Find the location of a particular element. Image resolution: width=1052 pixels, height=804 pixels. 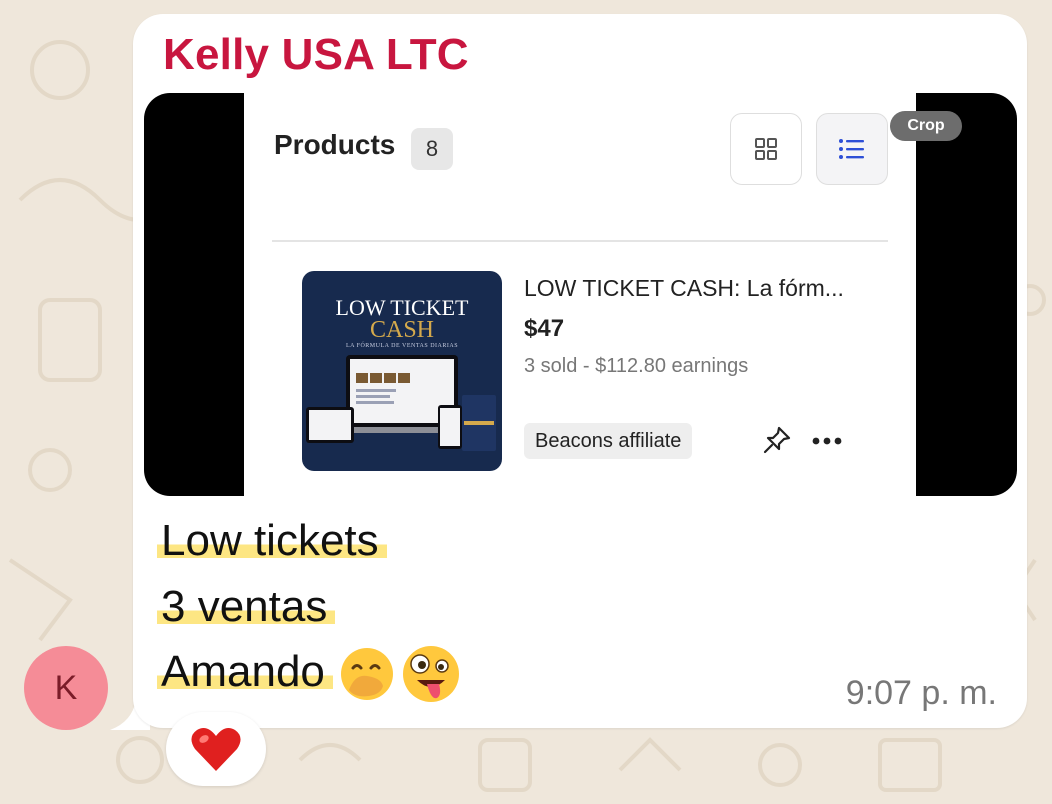

zany-face-emoji-icon is located at coordinates (430, 674).